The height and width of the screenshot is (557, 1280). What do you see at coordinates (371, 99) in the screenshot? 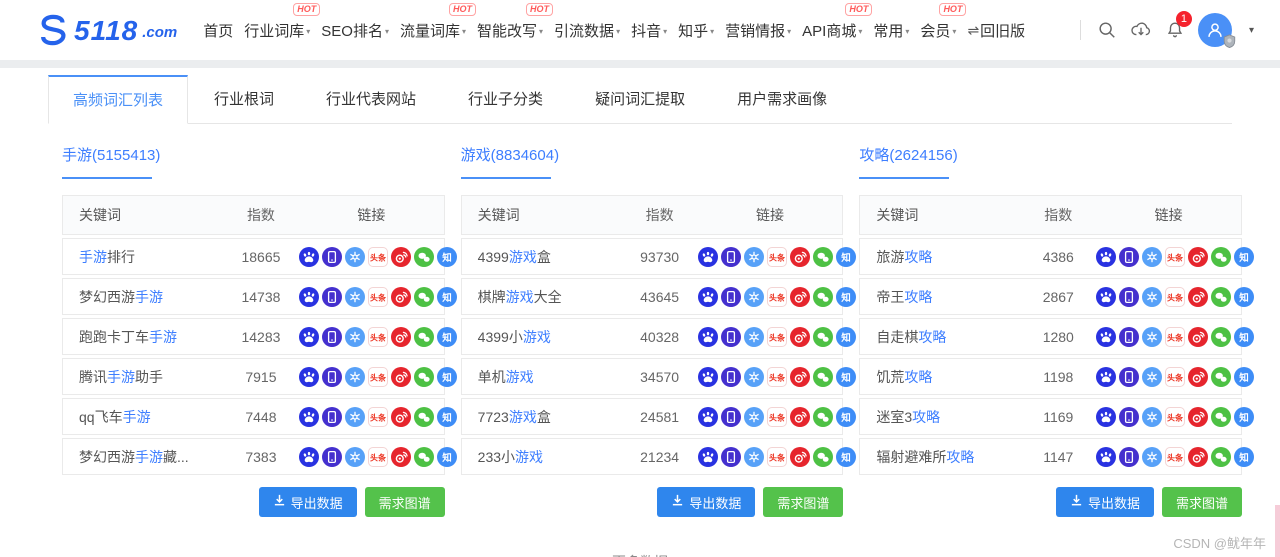
I see `tab-3: 行业代表网站` at bounding box center [371, 99].